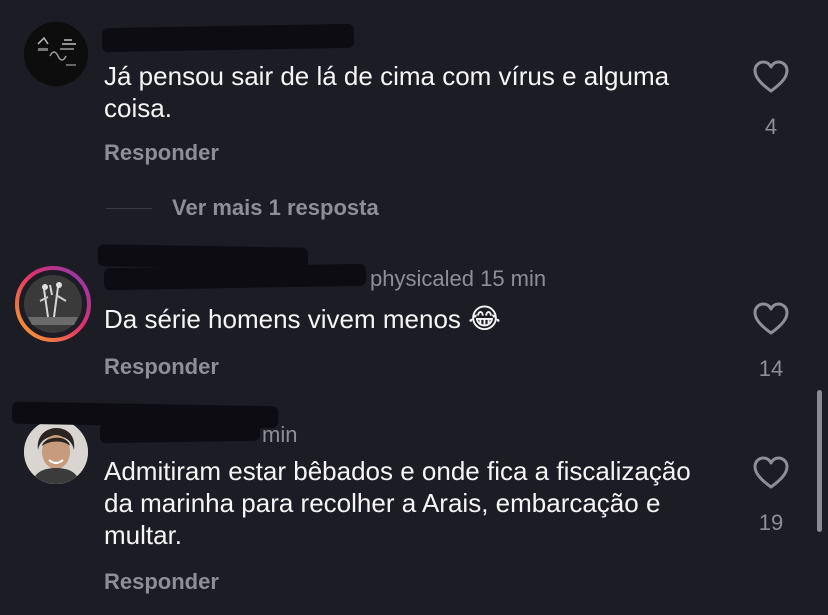 This screenshot has width=828, height=615. I want to click on comment-meta: min, so click(279, 436).